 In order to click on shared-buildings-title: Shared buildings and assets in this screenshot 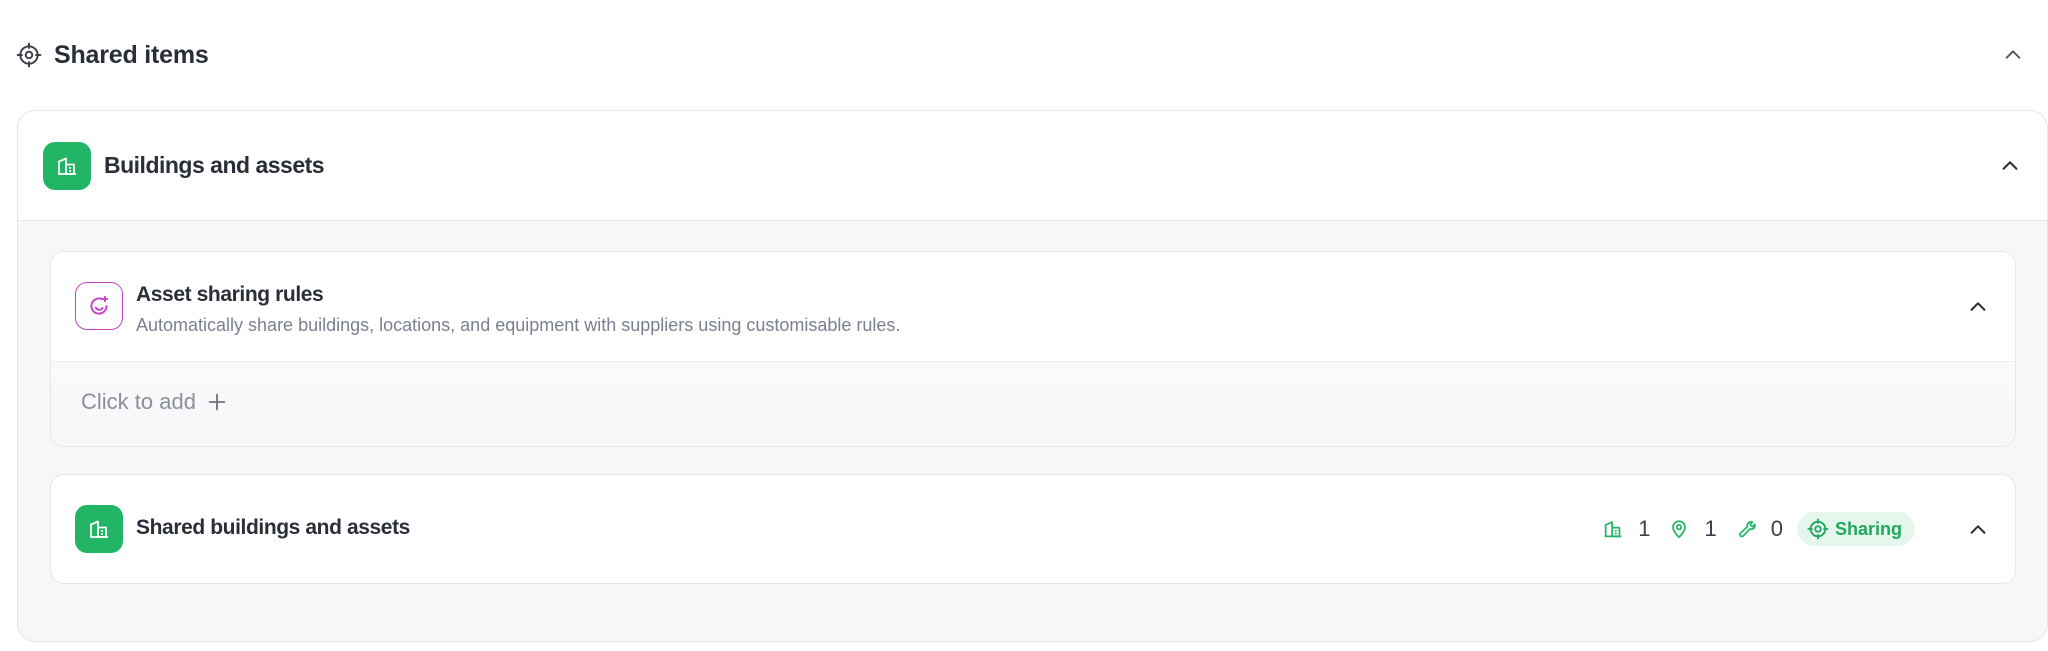, I will do `click(273, 527)`.